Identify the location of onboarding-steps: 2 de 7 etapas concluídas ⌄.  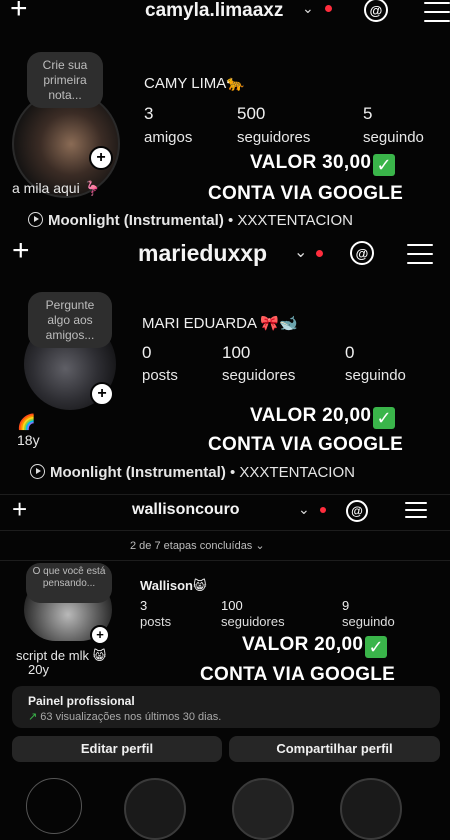
(197, 545).